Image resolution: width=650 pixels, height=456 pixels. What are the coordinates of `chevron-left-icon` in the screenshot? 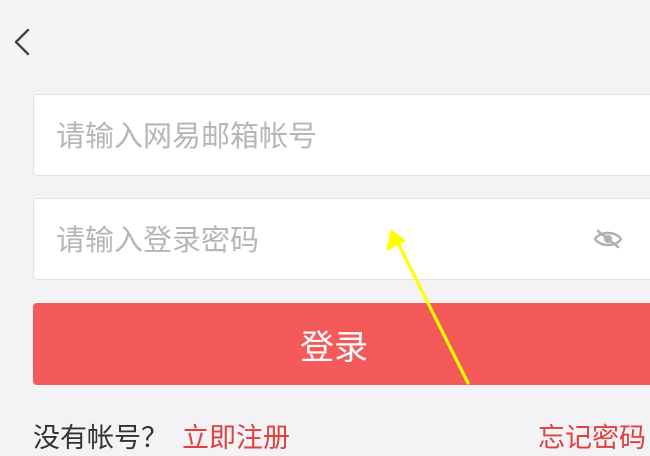 It's located at (22, 42).